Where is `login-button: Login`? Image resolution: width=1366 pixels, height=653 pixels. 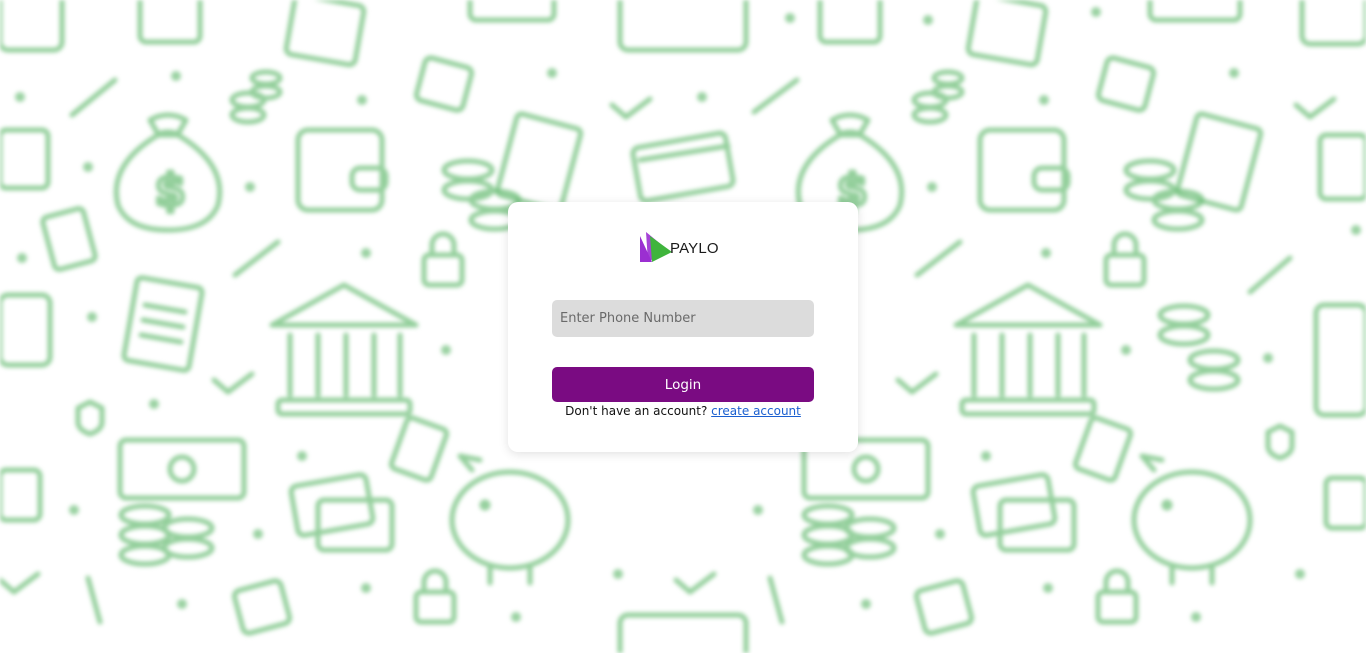
login-button: Login is located at coordinates (683, 384).